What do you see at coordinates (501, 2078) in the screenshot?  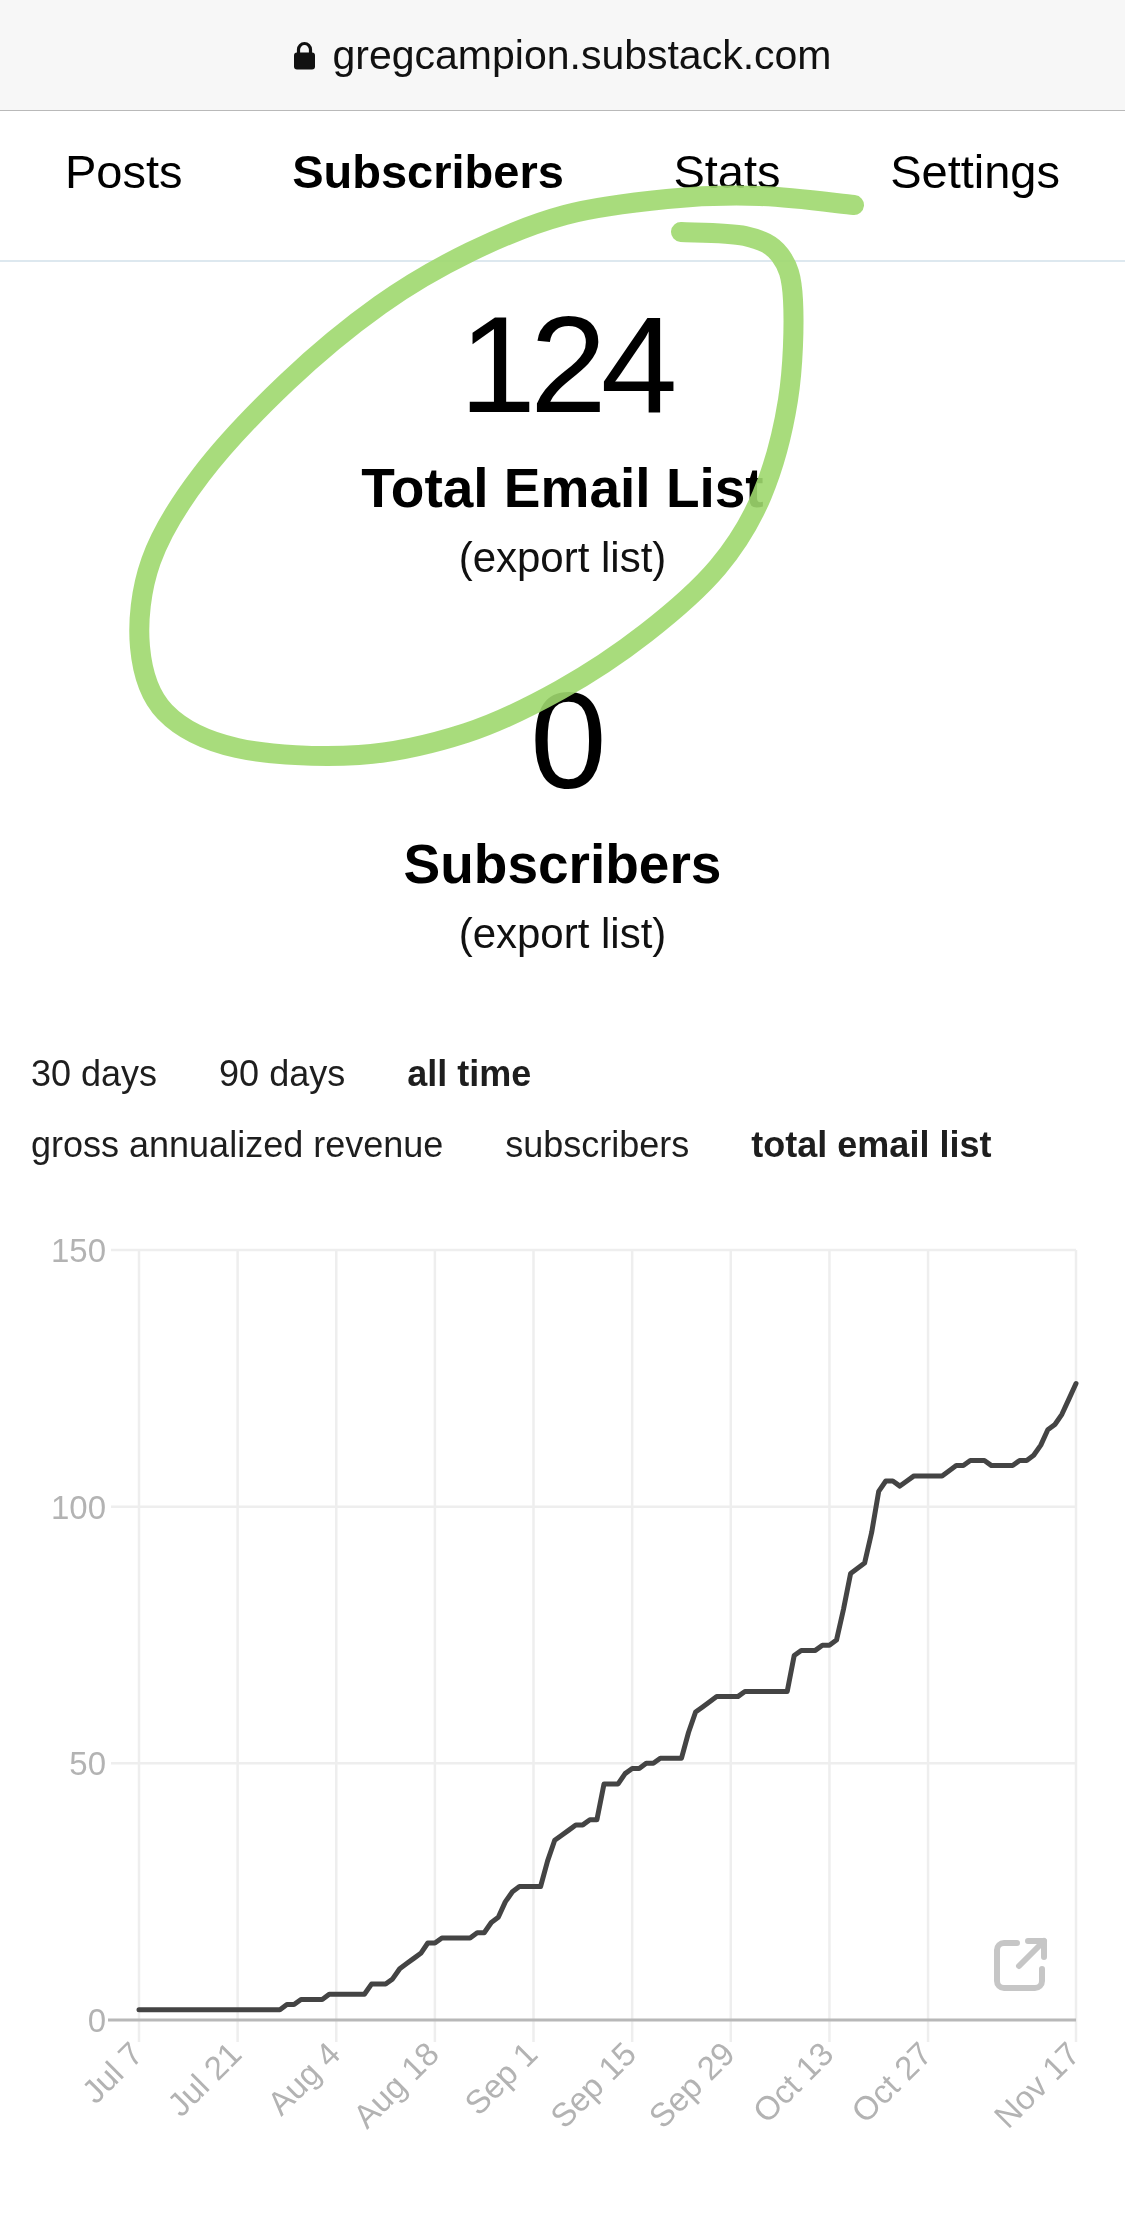 I see `axis-label: Sep 1` at bounding box center [501, 2078].